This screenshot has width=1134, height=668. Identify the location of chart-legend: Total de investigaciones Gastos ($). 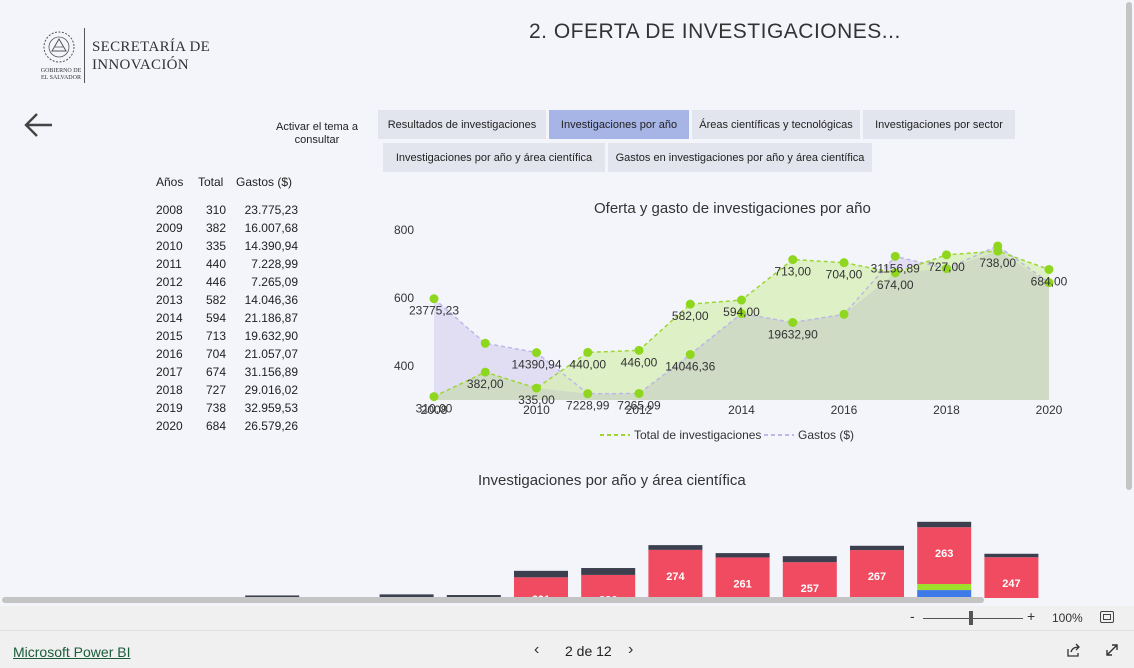
(727, 435).